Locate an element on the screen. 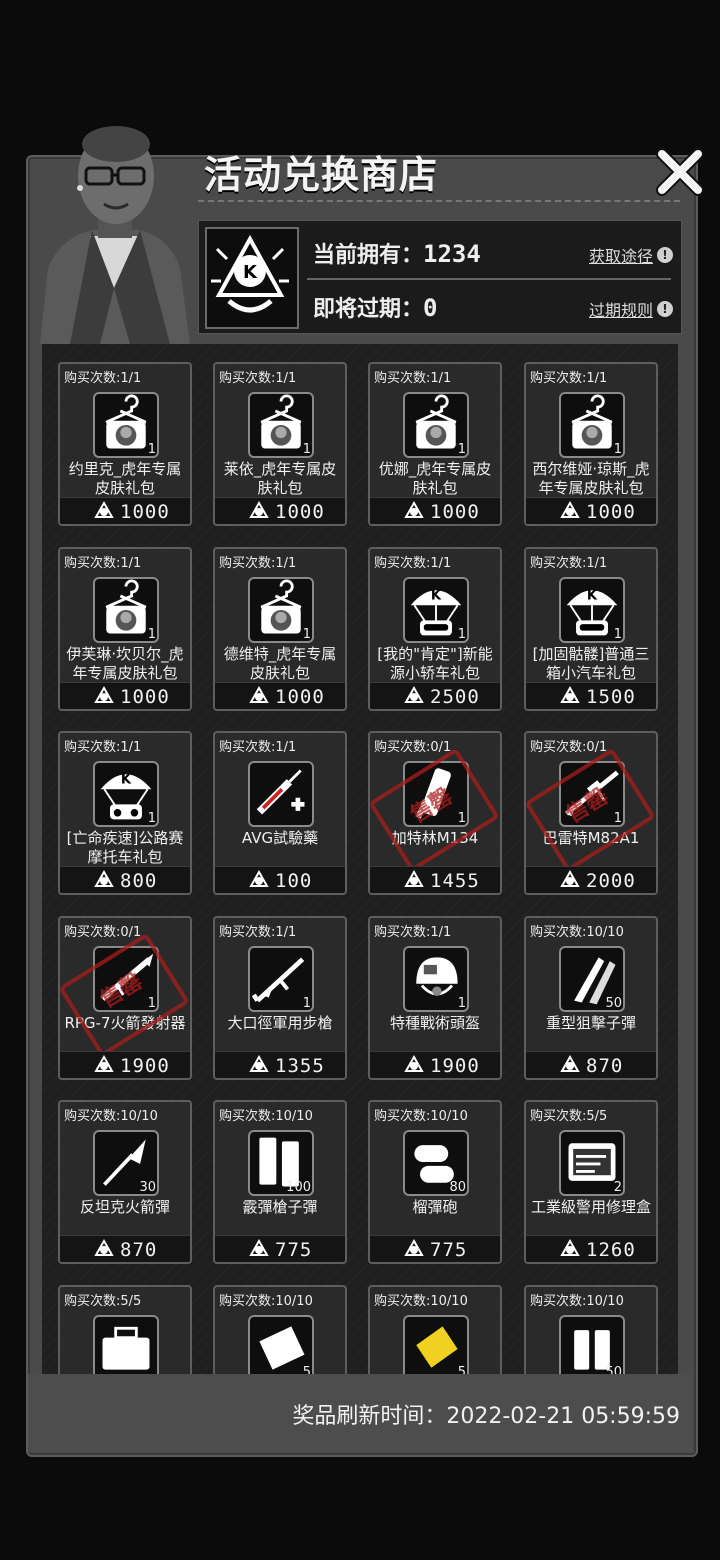 The width and height of the screenshot is (720, 1560). shop-item-card: 购买次数:1/1 1 大口徑軍用步槍 1355 is located at coordinates (280, 997).